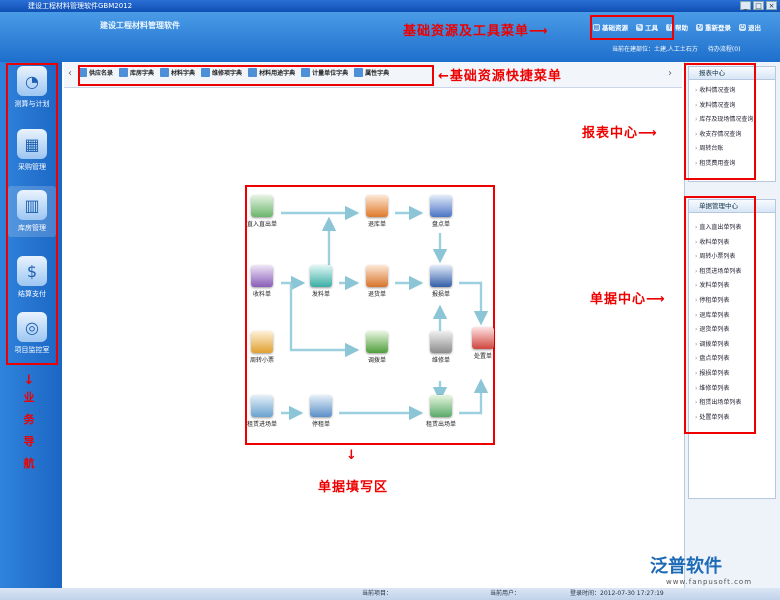  I want to click on status-login-time: 登录时间：2012-07-30 17:27:19, so click(617, 593).